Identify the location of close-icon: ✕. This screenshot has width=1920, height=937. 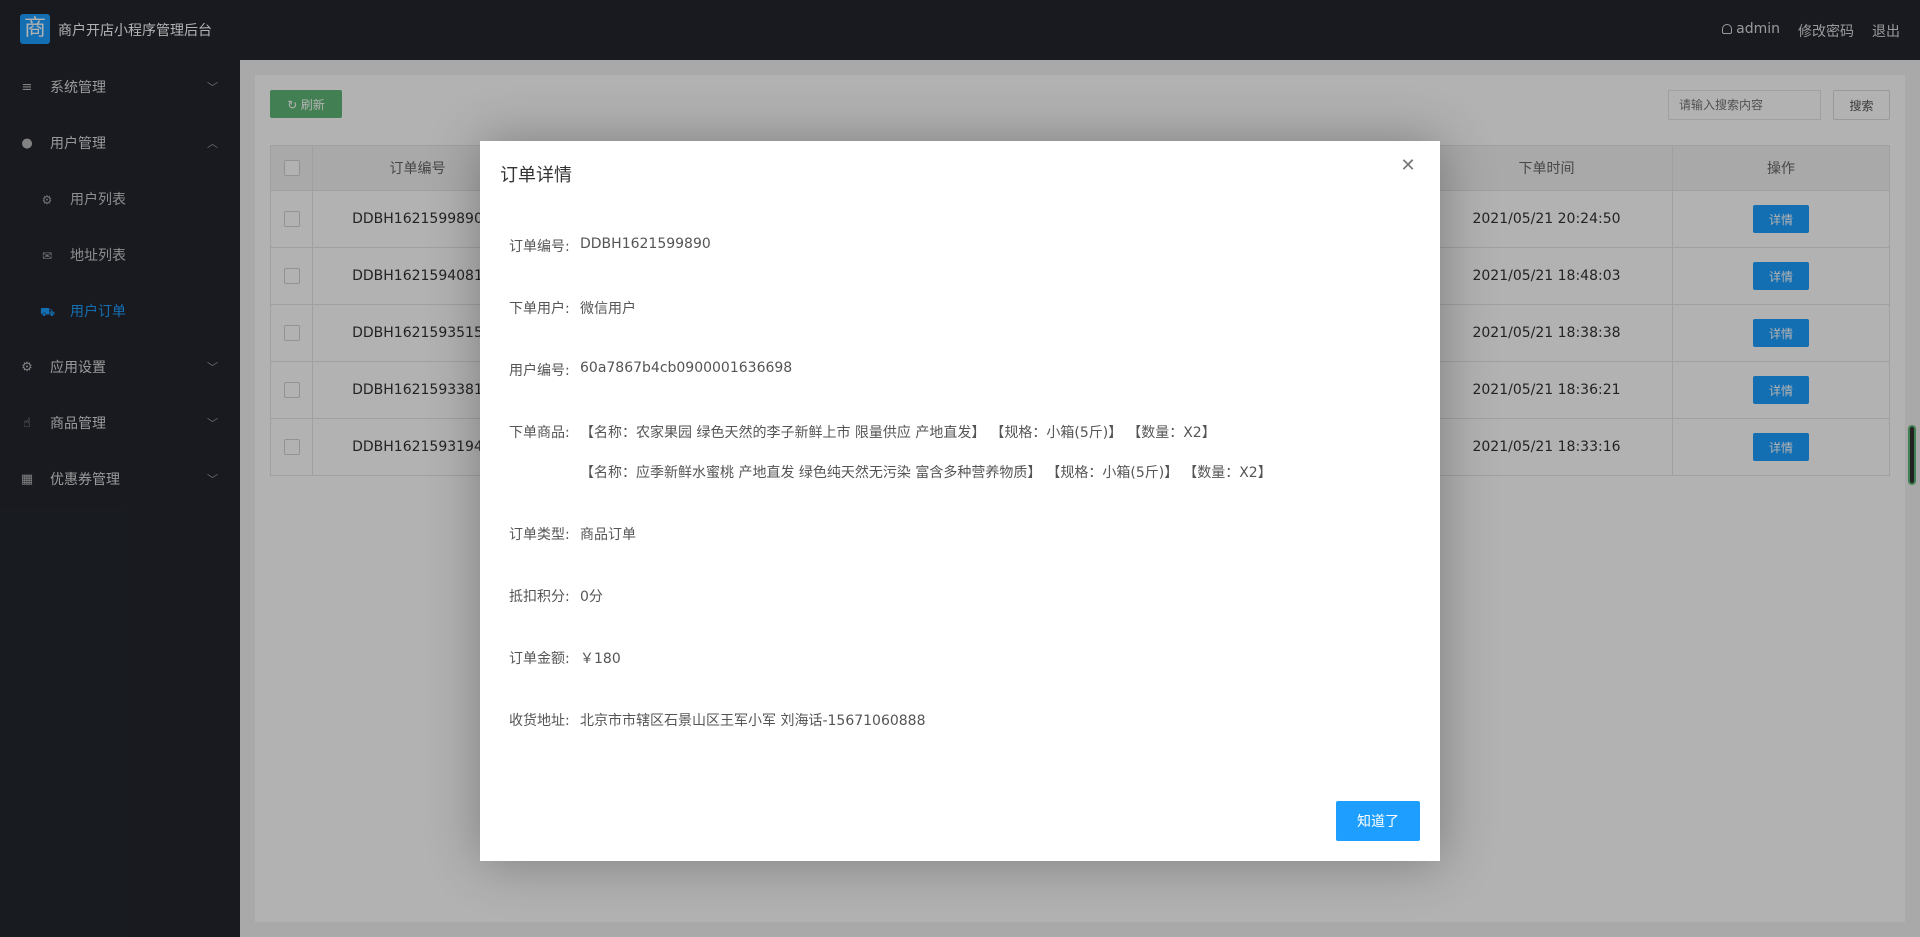
(1408, 166).